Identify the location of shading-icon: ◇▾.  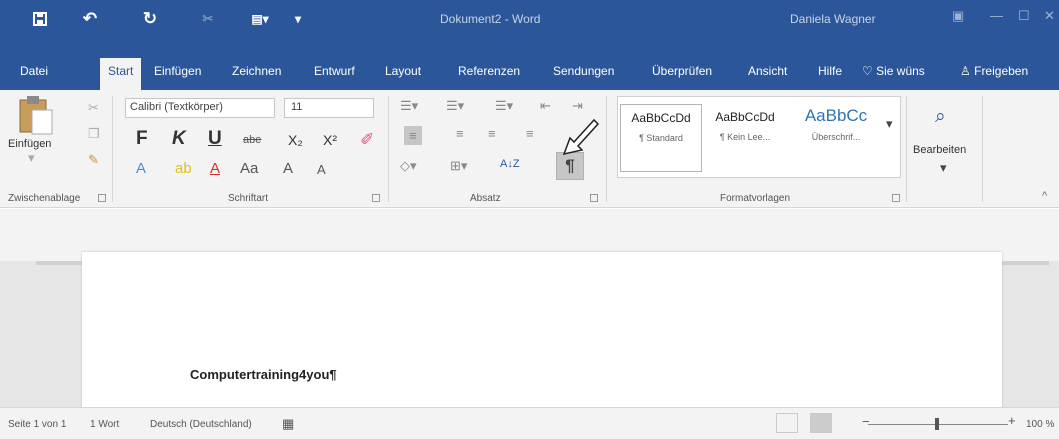
(408, 166).